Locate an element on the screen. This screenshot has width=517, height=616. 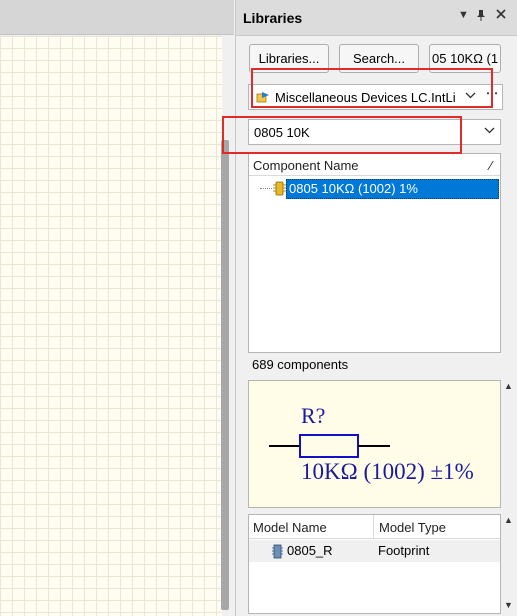
models-scroll-down-icon: ▼ is located at coordinates (508, 605).